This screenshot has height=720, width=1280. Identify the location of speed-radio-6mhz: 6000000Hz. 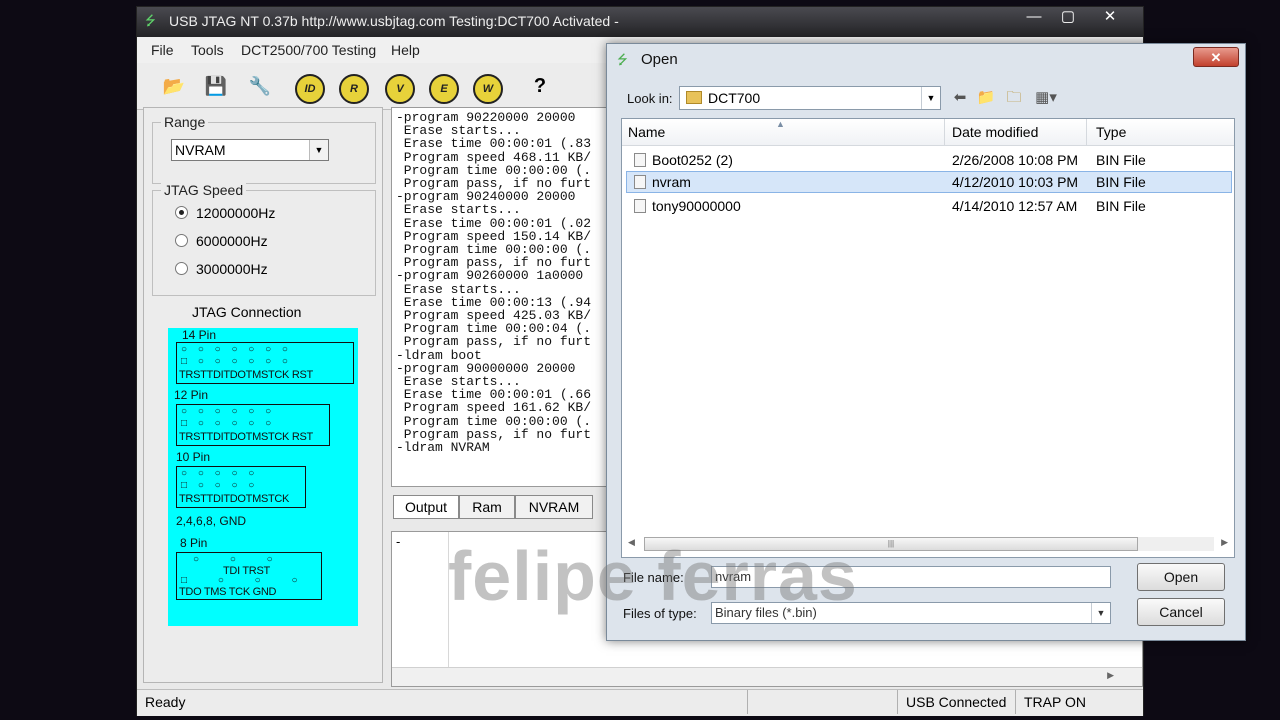
(221, 241).